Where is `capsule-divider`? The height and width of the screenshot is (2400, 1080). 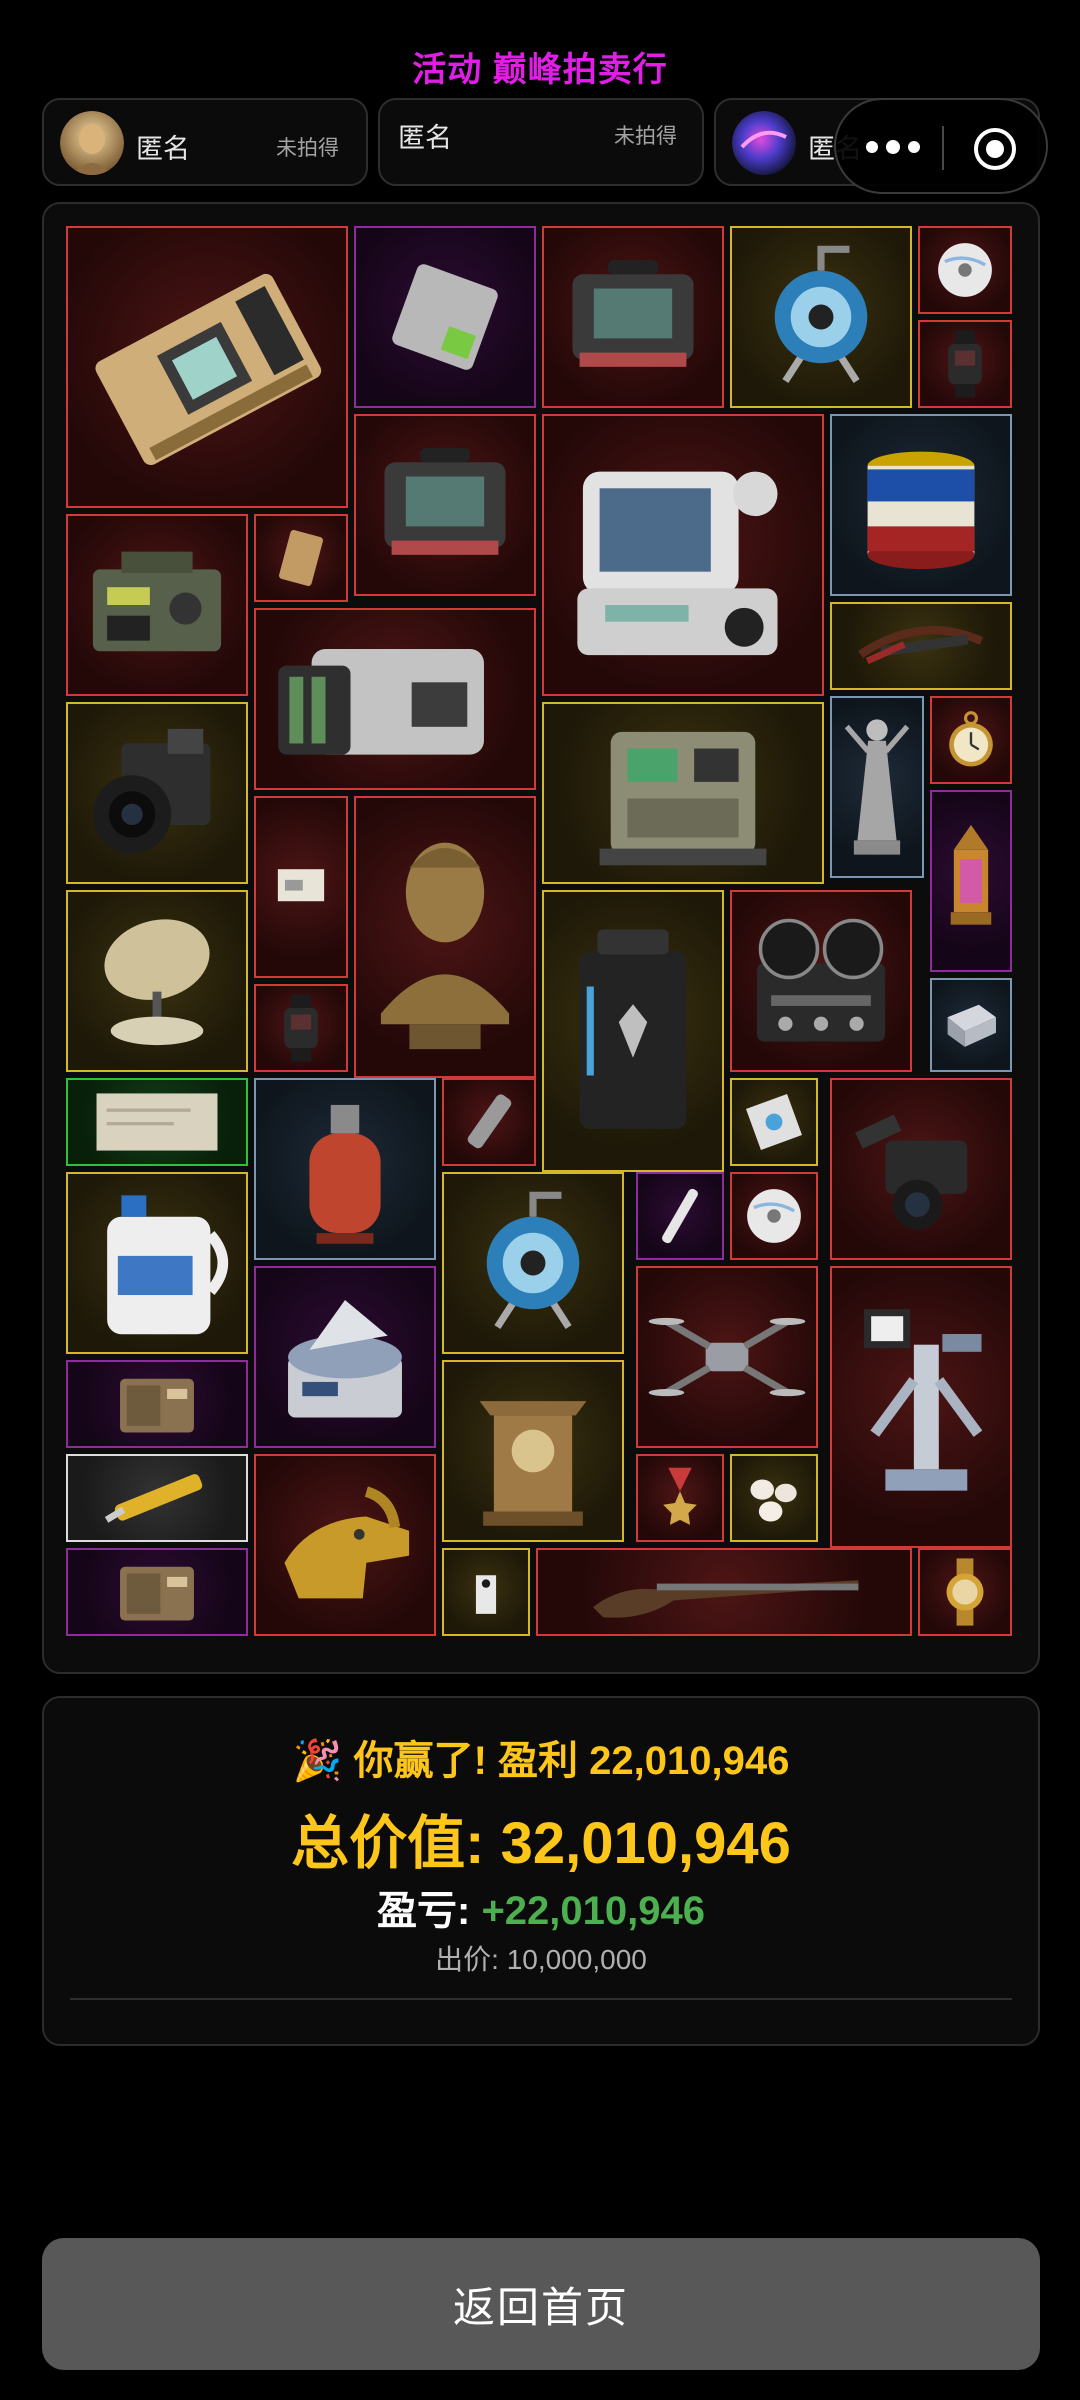 capsule-divider is located at coordinates (943, 148).